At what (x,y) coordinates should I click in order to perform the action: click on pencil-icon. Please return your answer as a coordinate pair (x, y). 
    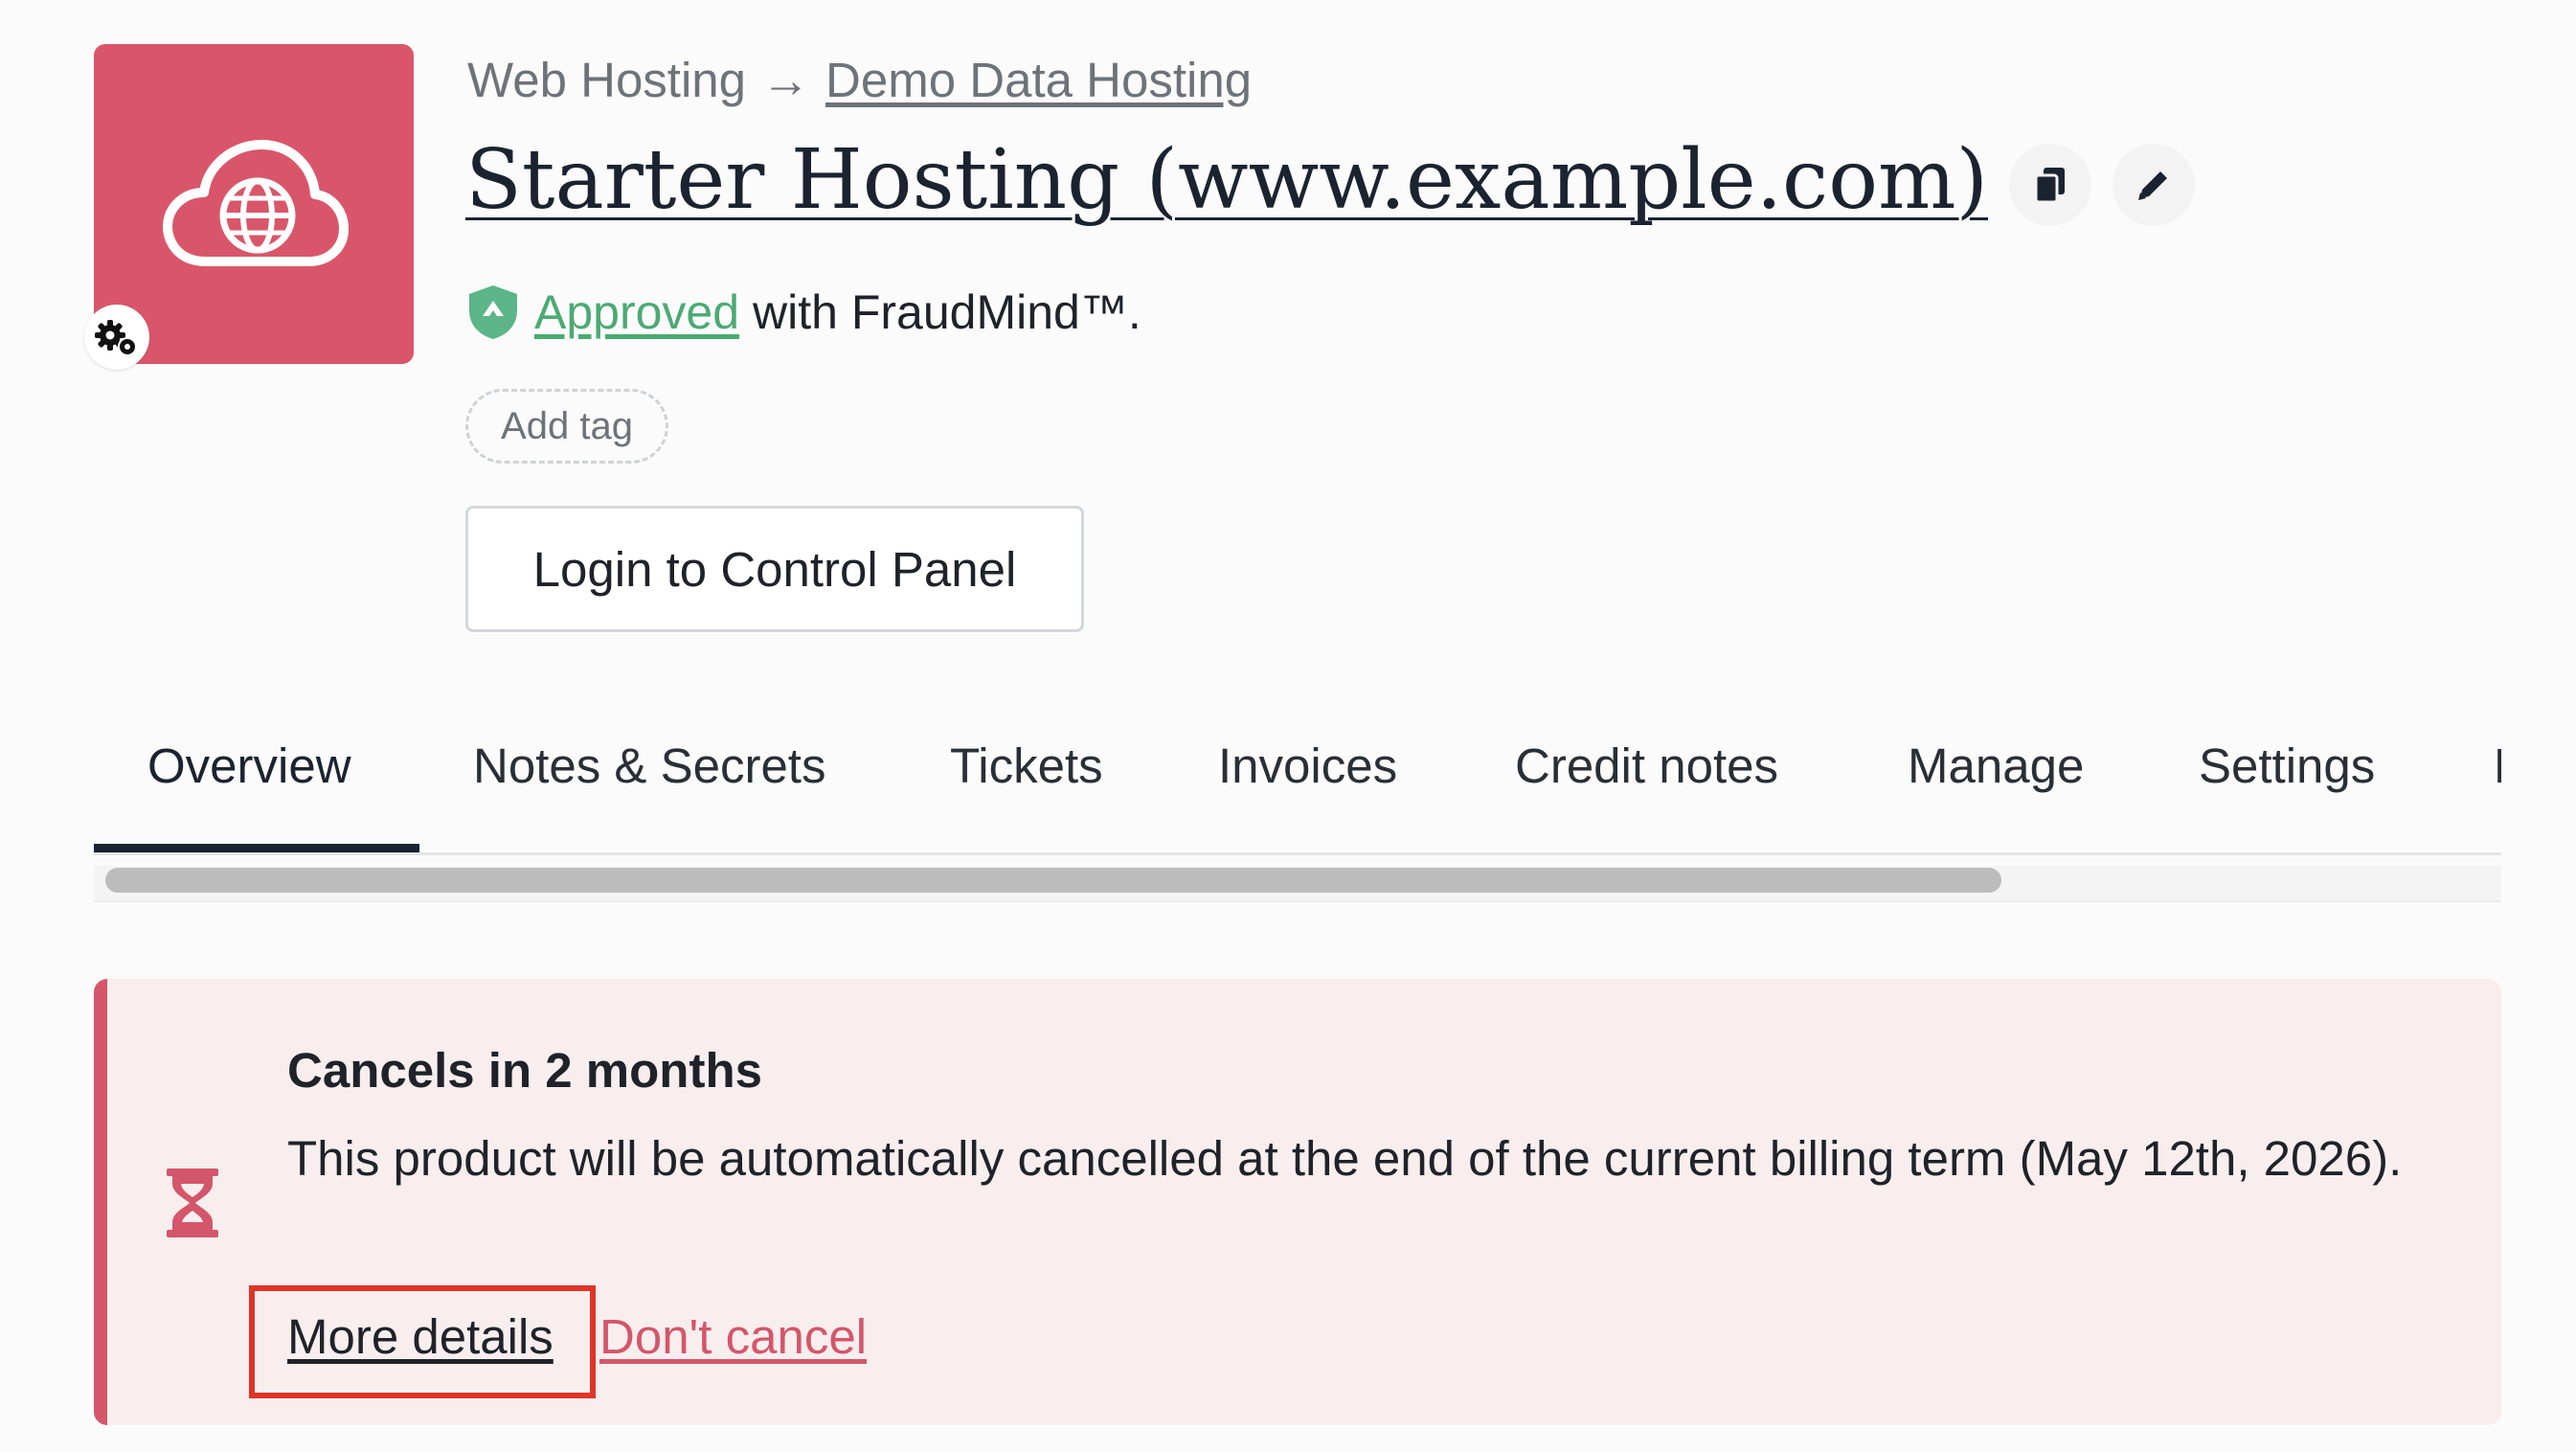
    Looking at the image, I should click on (2152, 185).